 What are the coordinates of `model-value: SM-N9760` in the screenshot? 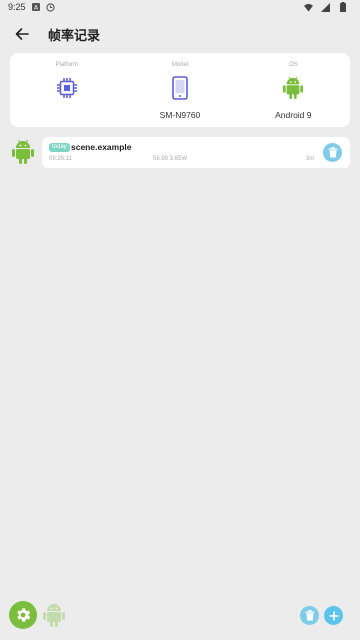 It's located at (180, 115).